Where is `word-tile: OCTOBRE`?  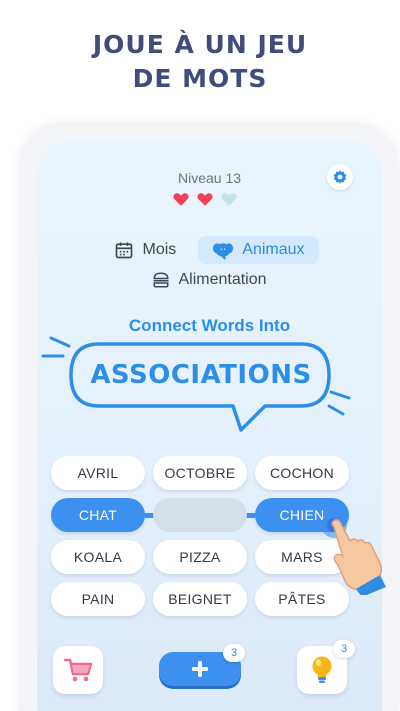 word-tile: OCTOBRE is located at coordinates (200, 473).